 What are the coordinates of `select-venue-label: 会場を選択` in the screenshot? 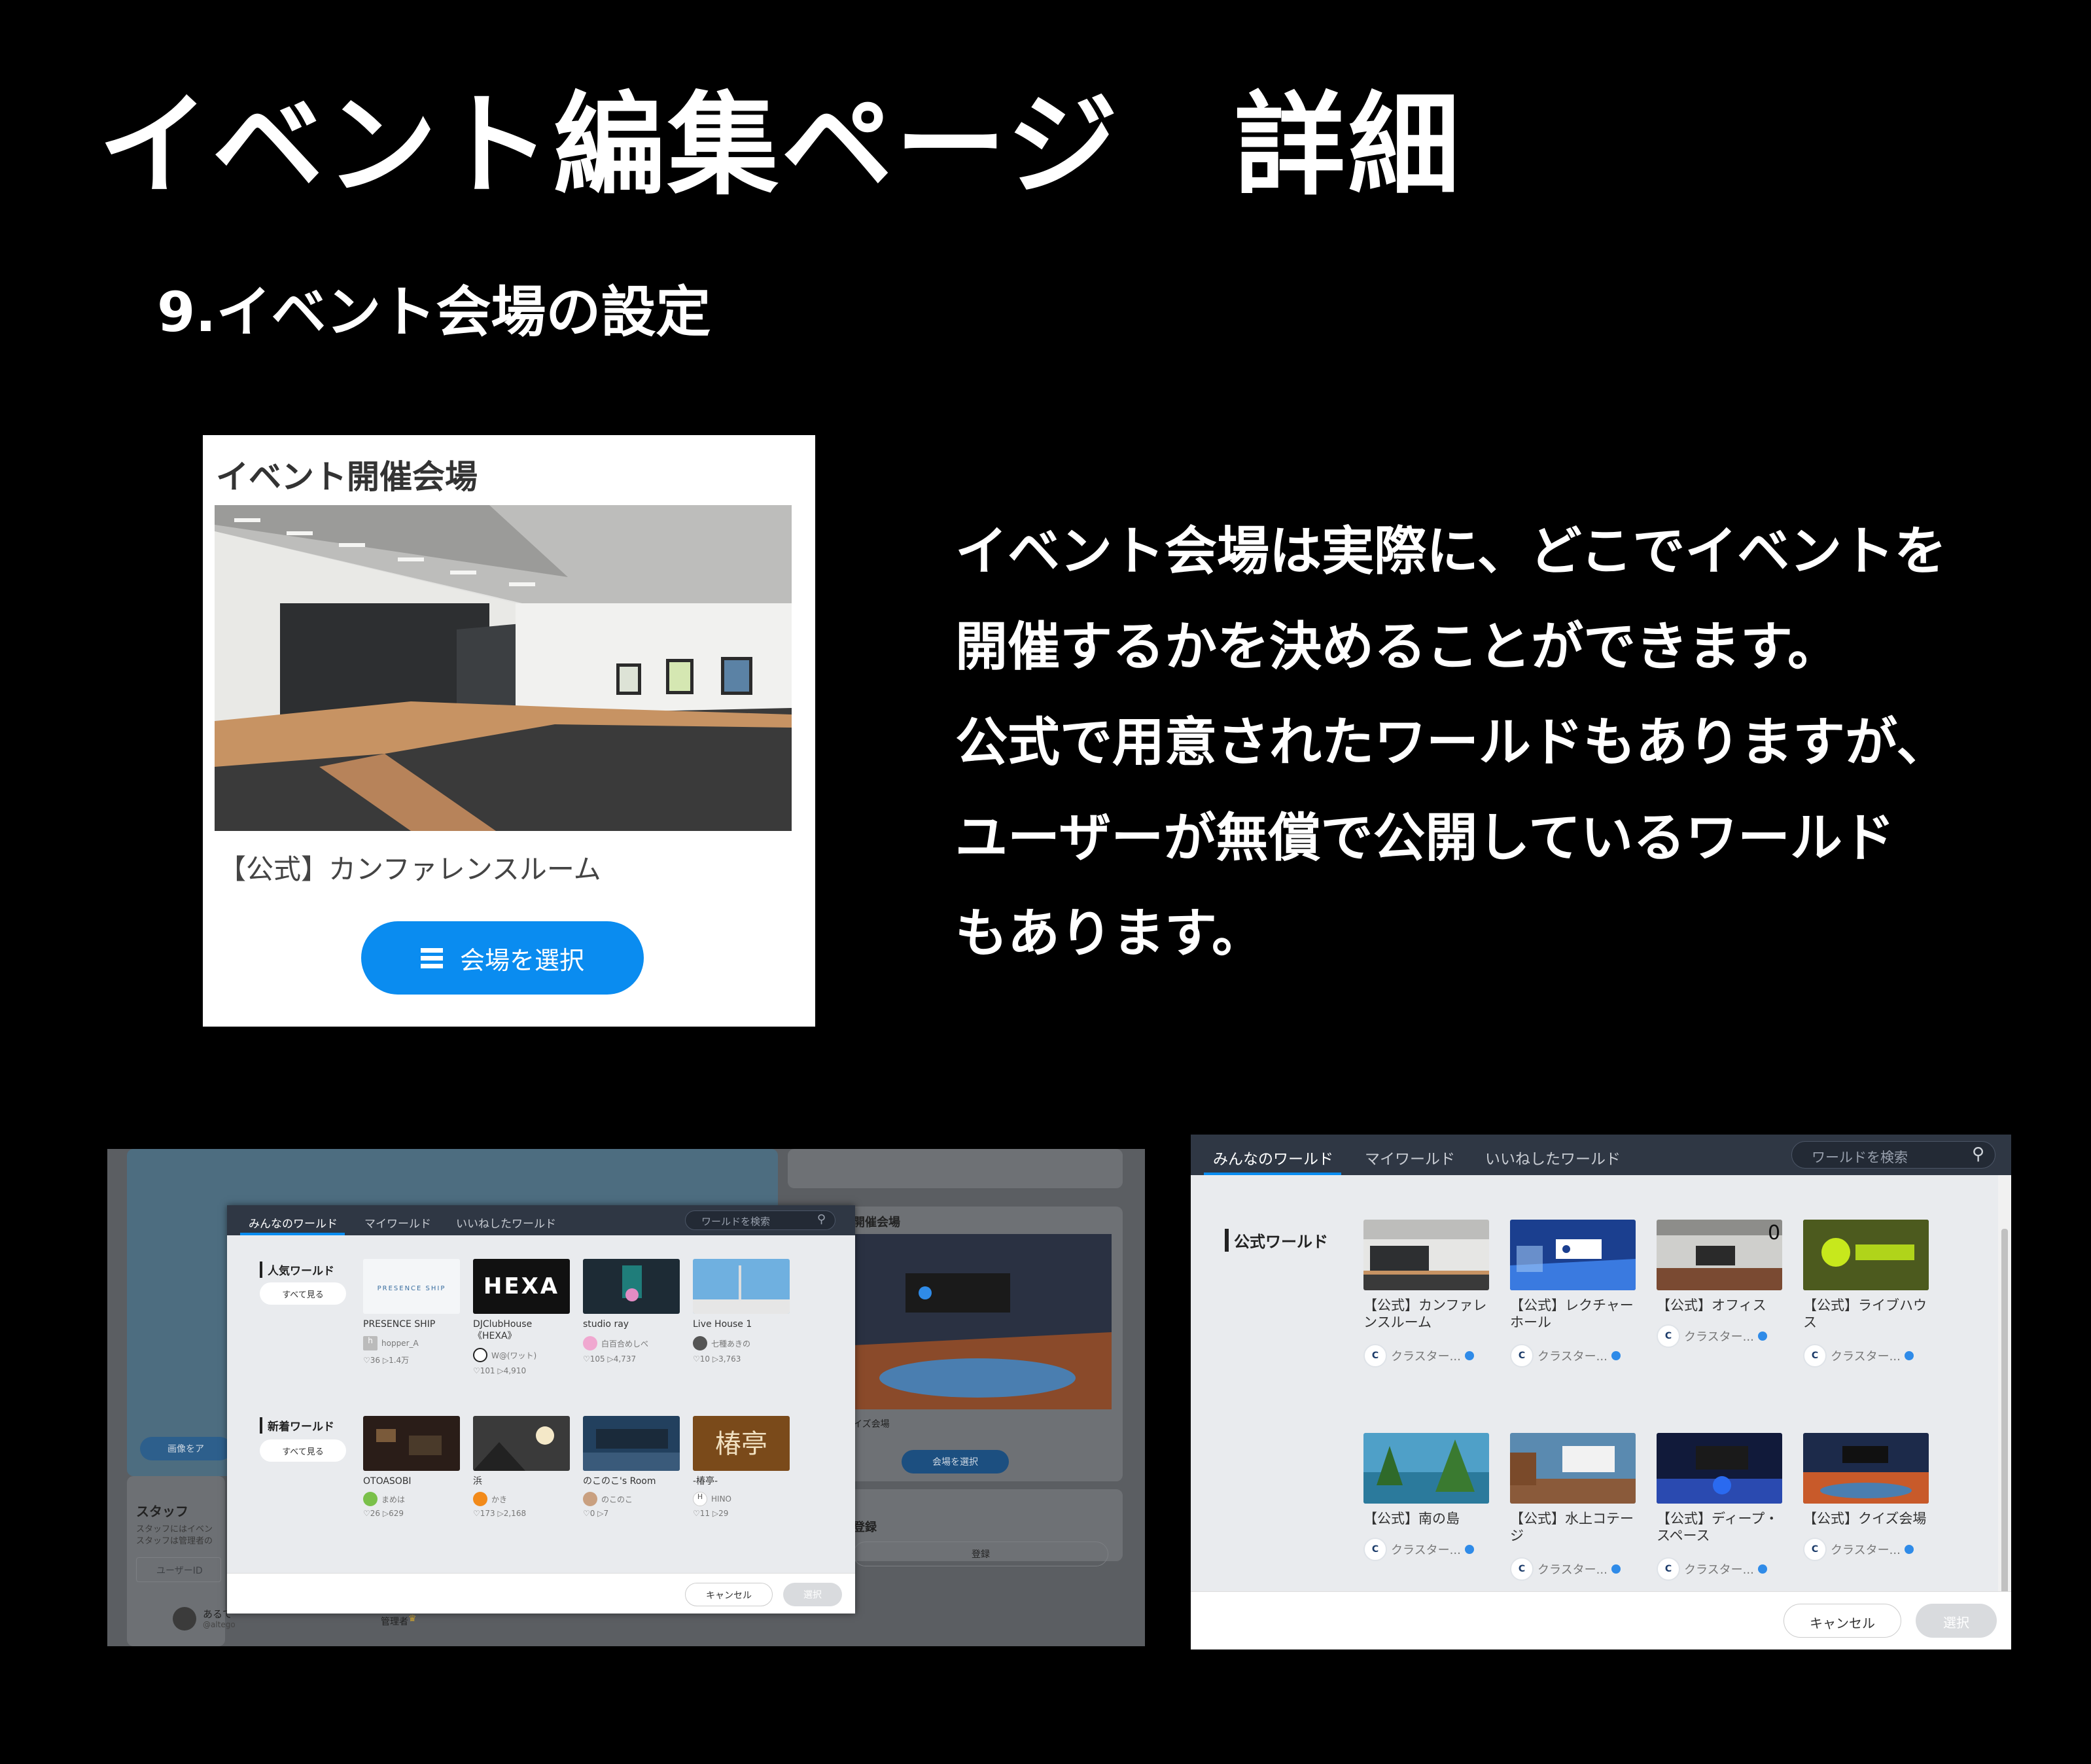 It's located at (521, 960).